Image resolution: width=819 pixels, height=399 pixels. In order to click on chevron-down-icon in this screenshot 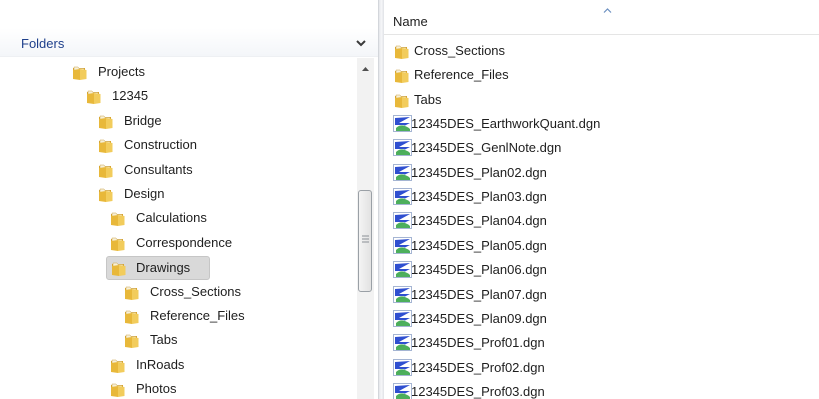, I will do `click(361, 43)`.